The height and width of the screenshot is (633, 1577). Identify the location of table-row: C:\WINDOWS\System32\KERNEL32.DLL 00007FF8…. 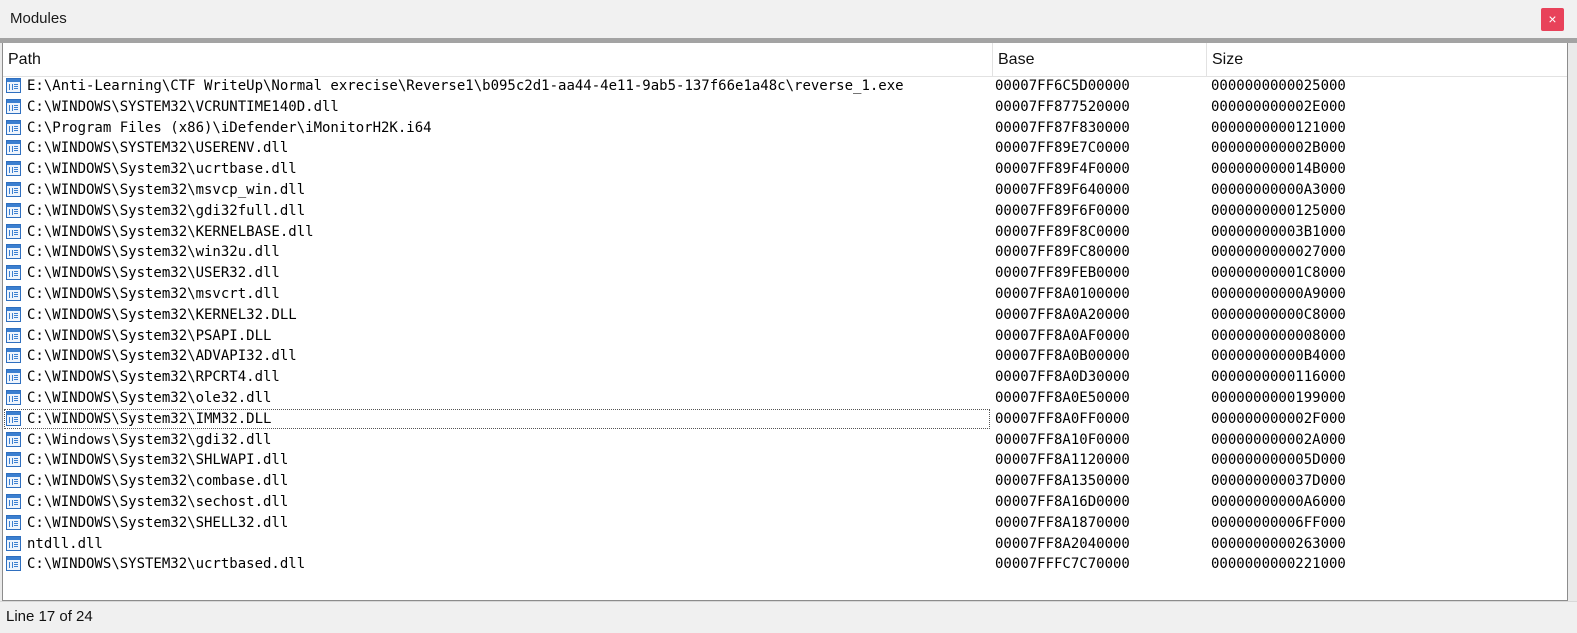
(785, 315).